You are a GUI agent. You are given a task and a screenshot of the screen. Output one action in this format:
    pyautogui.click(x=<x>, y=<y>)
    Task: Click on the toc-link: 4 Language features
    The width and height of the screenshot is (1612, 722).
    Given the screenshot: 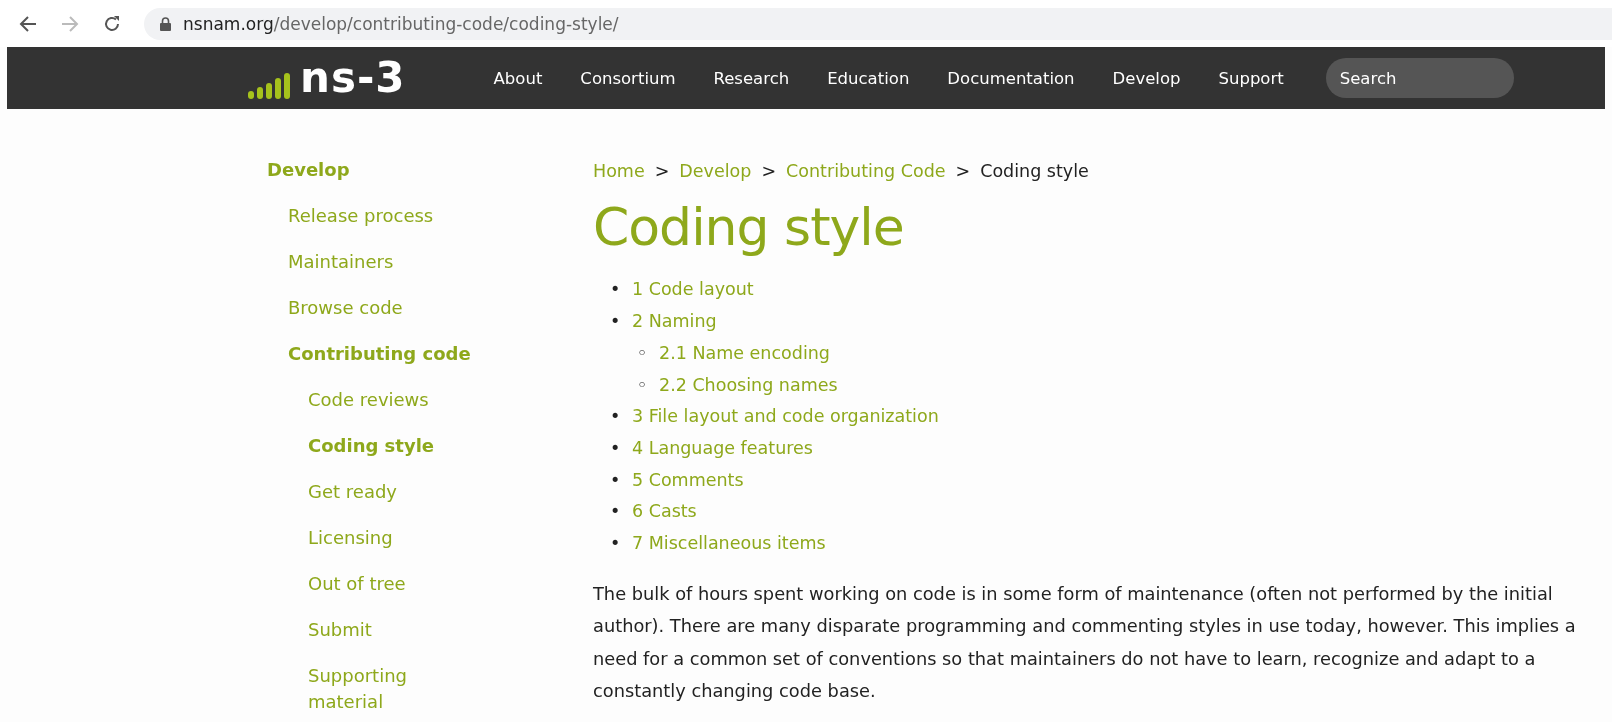 What is the action you would take?
    pyautogui.click(x=722, y=447)
    